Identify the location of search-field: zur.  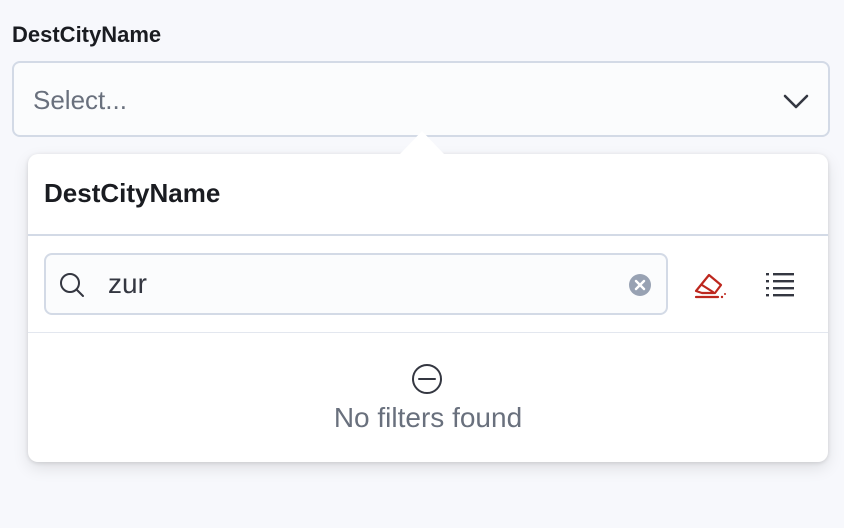
(356, 284).